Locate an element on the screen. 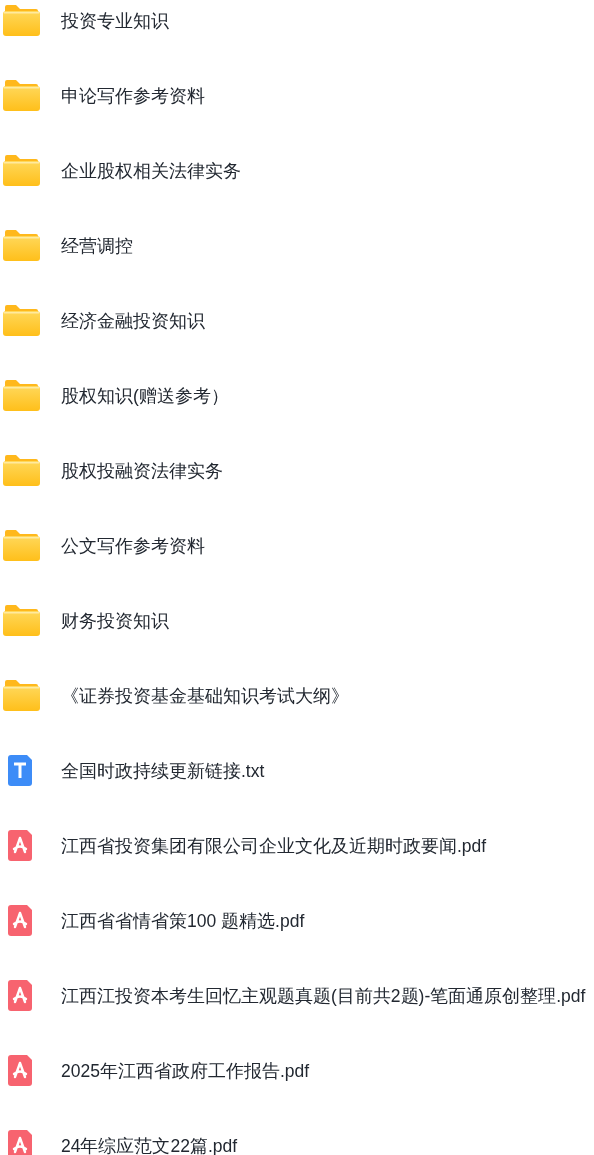 Image resolution: width=594 pixels, height=1155 pixels. file-name: 24年综应范文22篇.pdf is located at coordinates (149, 1144).